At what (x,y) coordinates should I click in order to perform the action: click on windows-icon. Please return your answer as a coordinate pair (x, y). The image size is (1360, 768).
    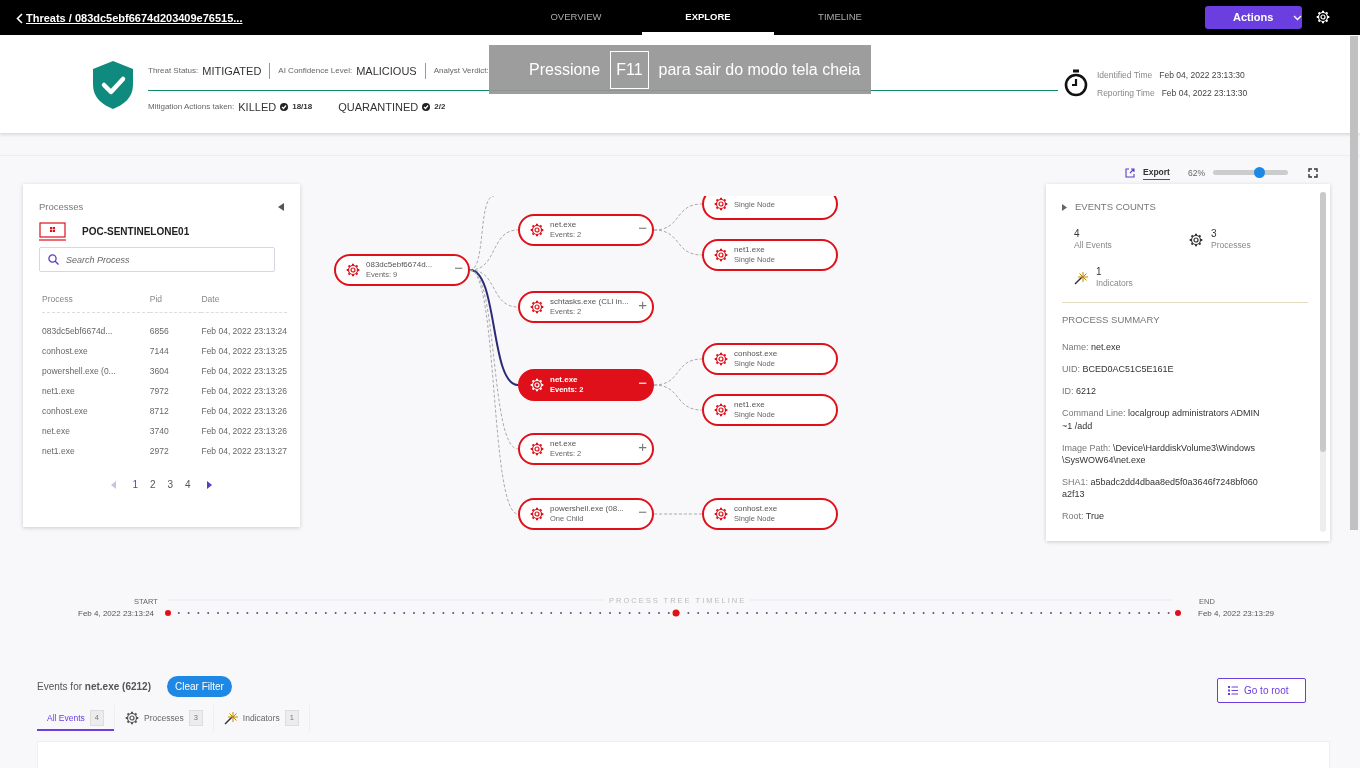
    Looking at the image, I should click on (52, 232).